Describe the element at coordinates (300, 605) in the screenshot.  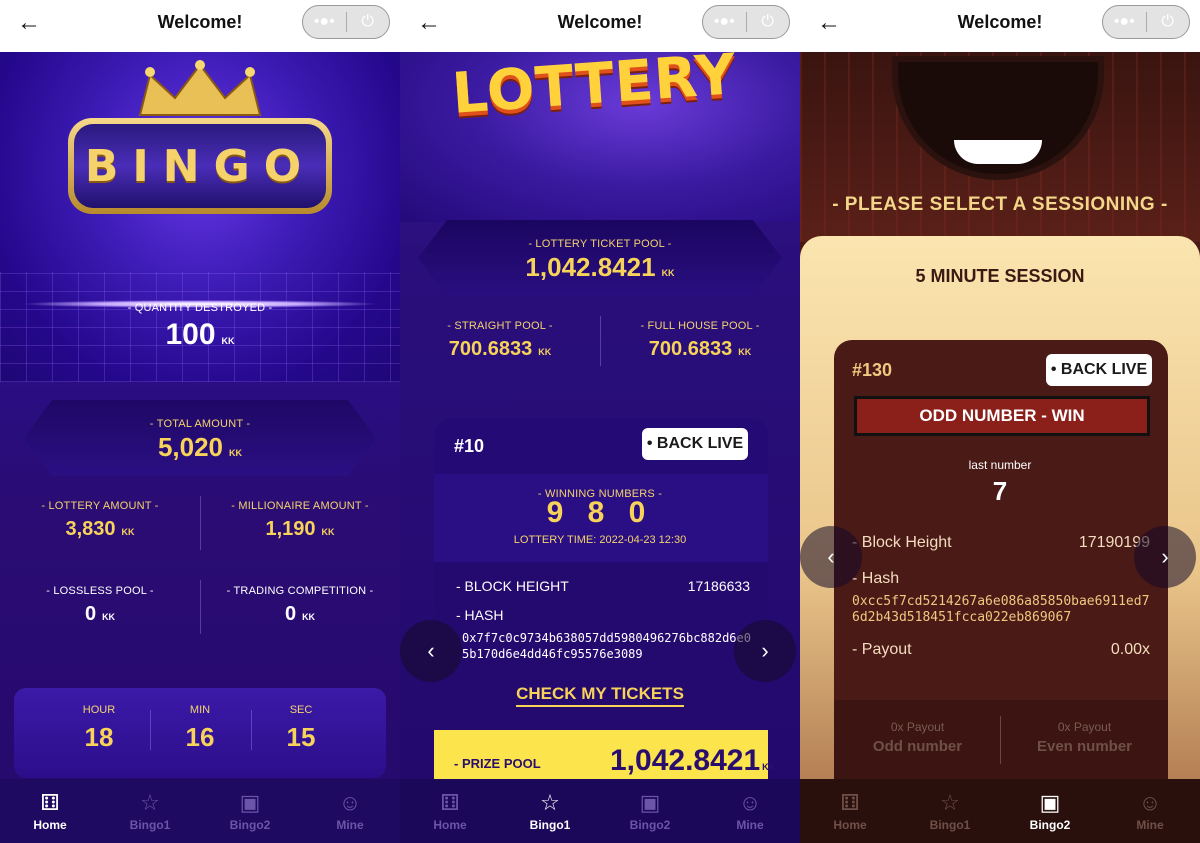
I see `trading-competition-stat: - TRADING COMPETITION - 0 KK` at that location.